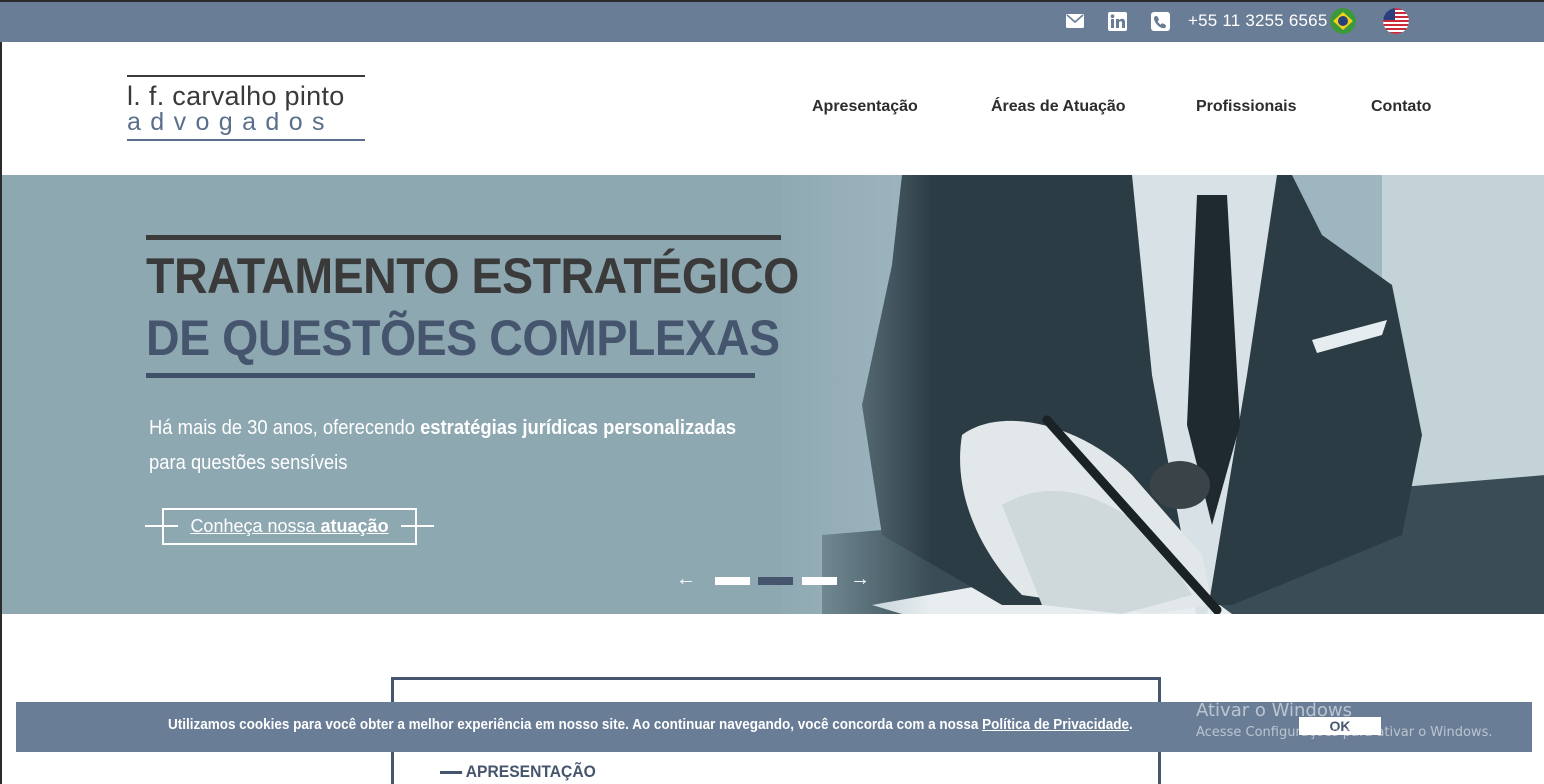  Describe the element at coordinates (1058, 107) in the screenshot. I see `nav-item-areas-de-atuacao: Áreas de Atuação` at that location.